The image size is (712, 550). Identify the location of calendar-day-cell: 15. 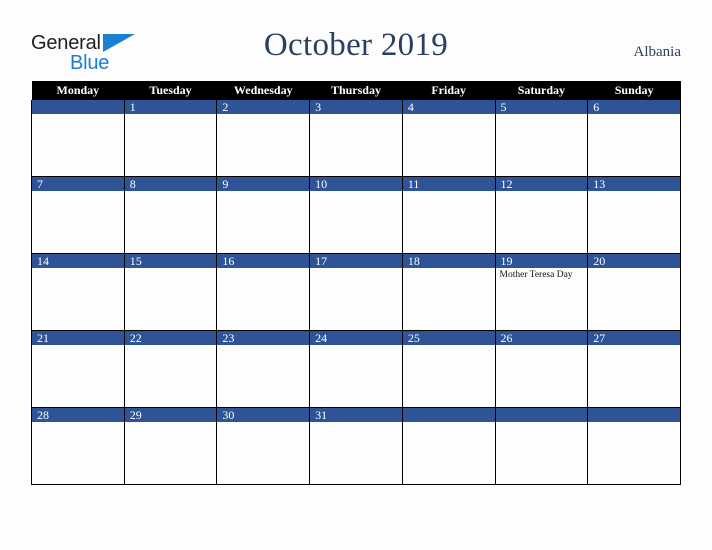
(170, 292).